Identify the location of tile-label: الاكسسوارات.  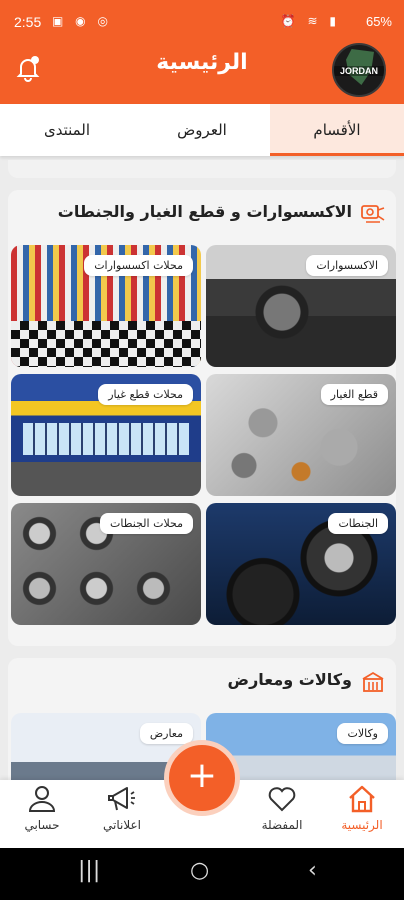
(347, 265).